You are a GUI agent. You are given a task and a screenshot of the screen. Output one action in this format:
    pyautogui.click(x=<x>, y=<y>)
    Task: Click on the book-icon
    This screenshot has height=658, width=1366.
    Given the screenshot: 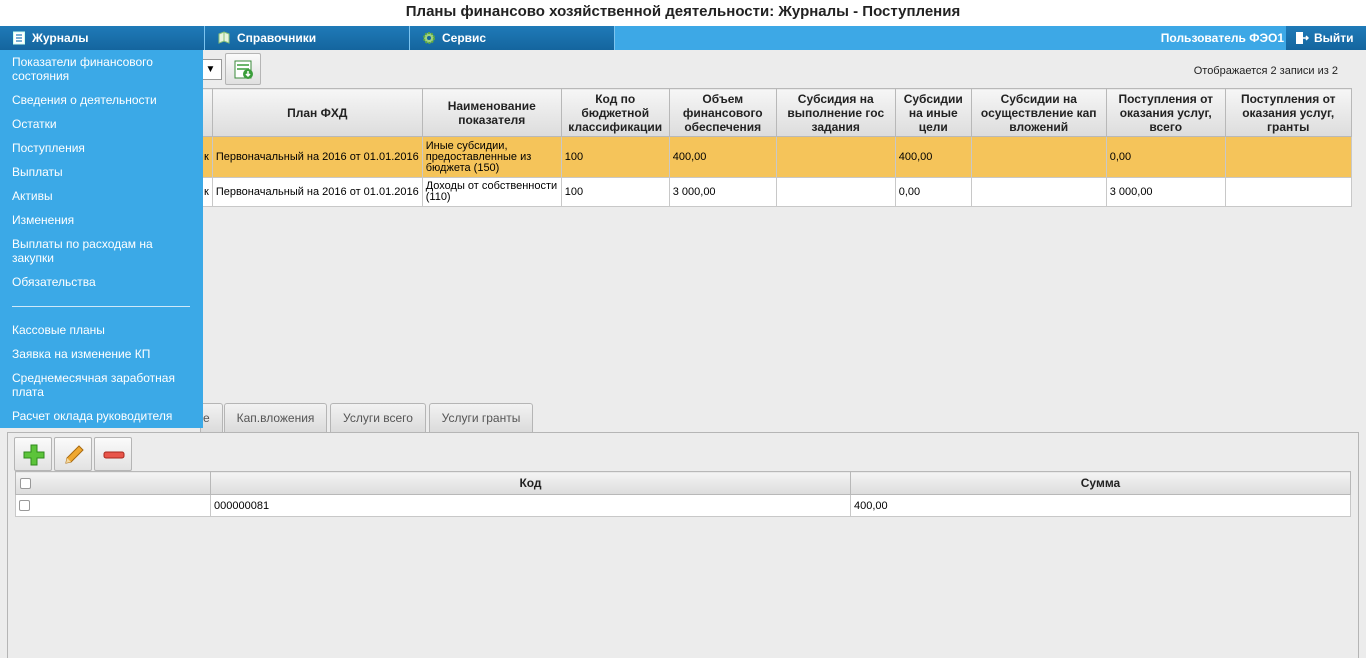 What is the action you would take?
    pyautogui.click(x=224, y=37)
    